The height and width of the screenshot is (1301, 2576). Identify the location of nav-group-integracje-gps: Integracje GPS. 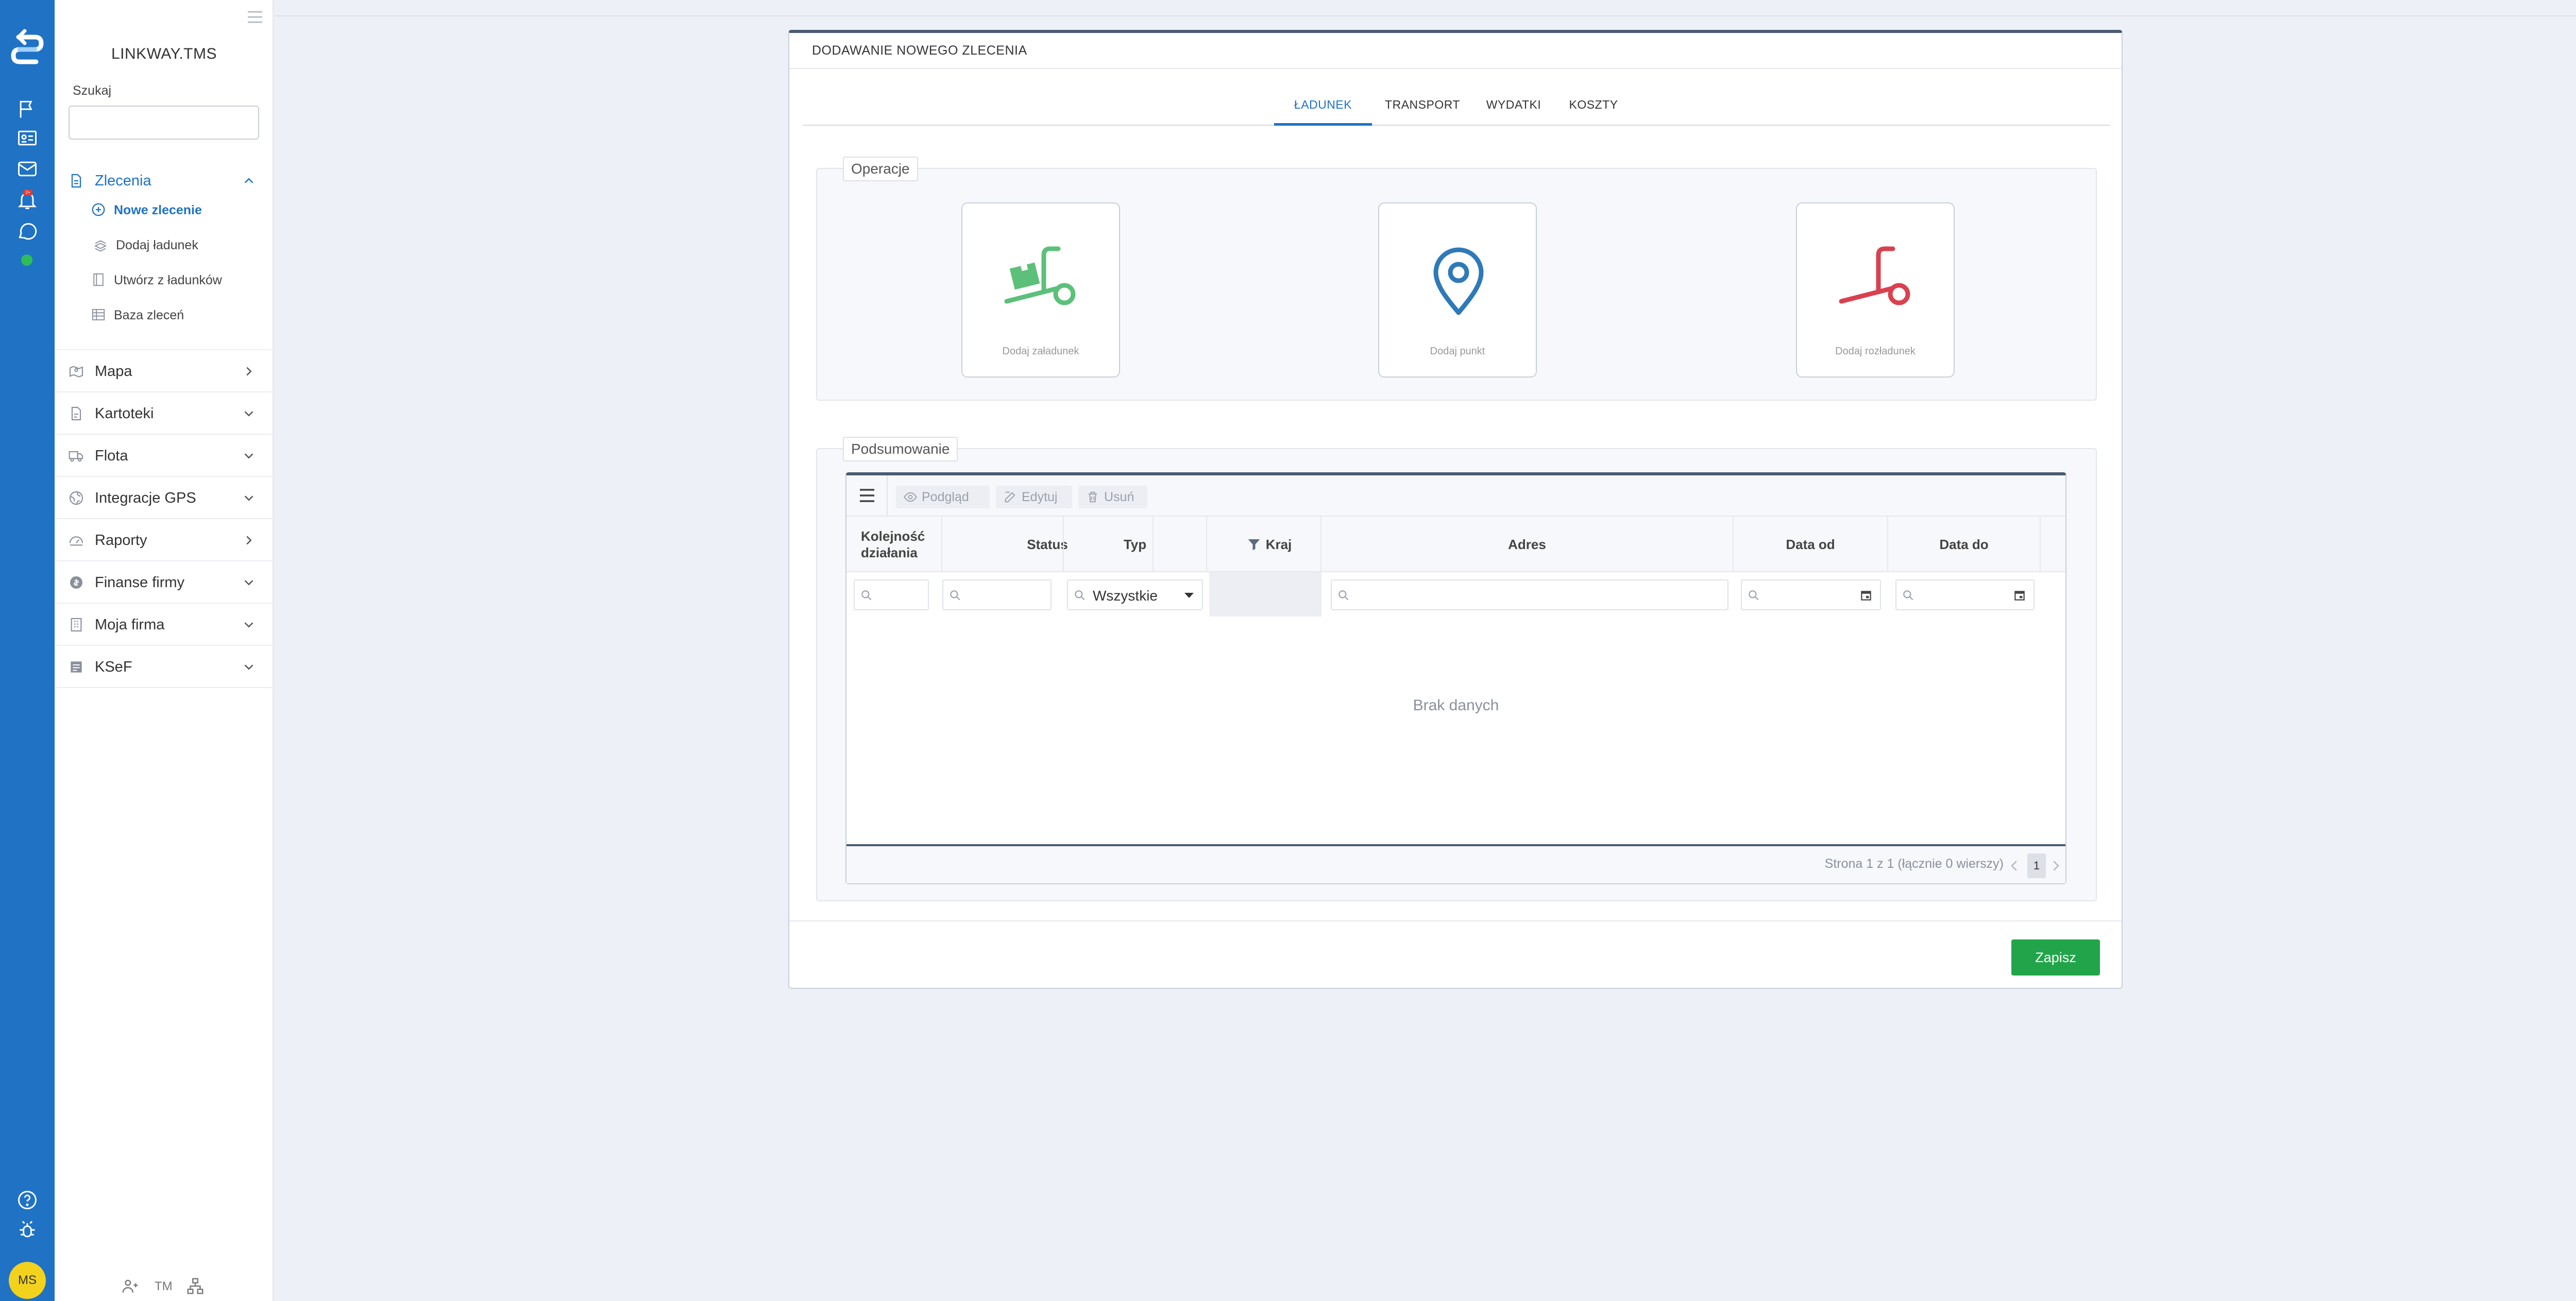
(164, 498).